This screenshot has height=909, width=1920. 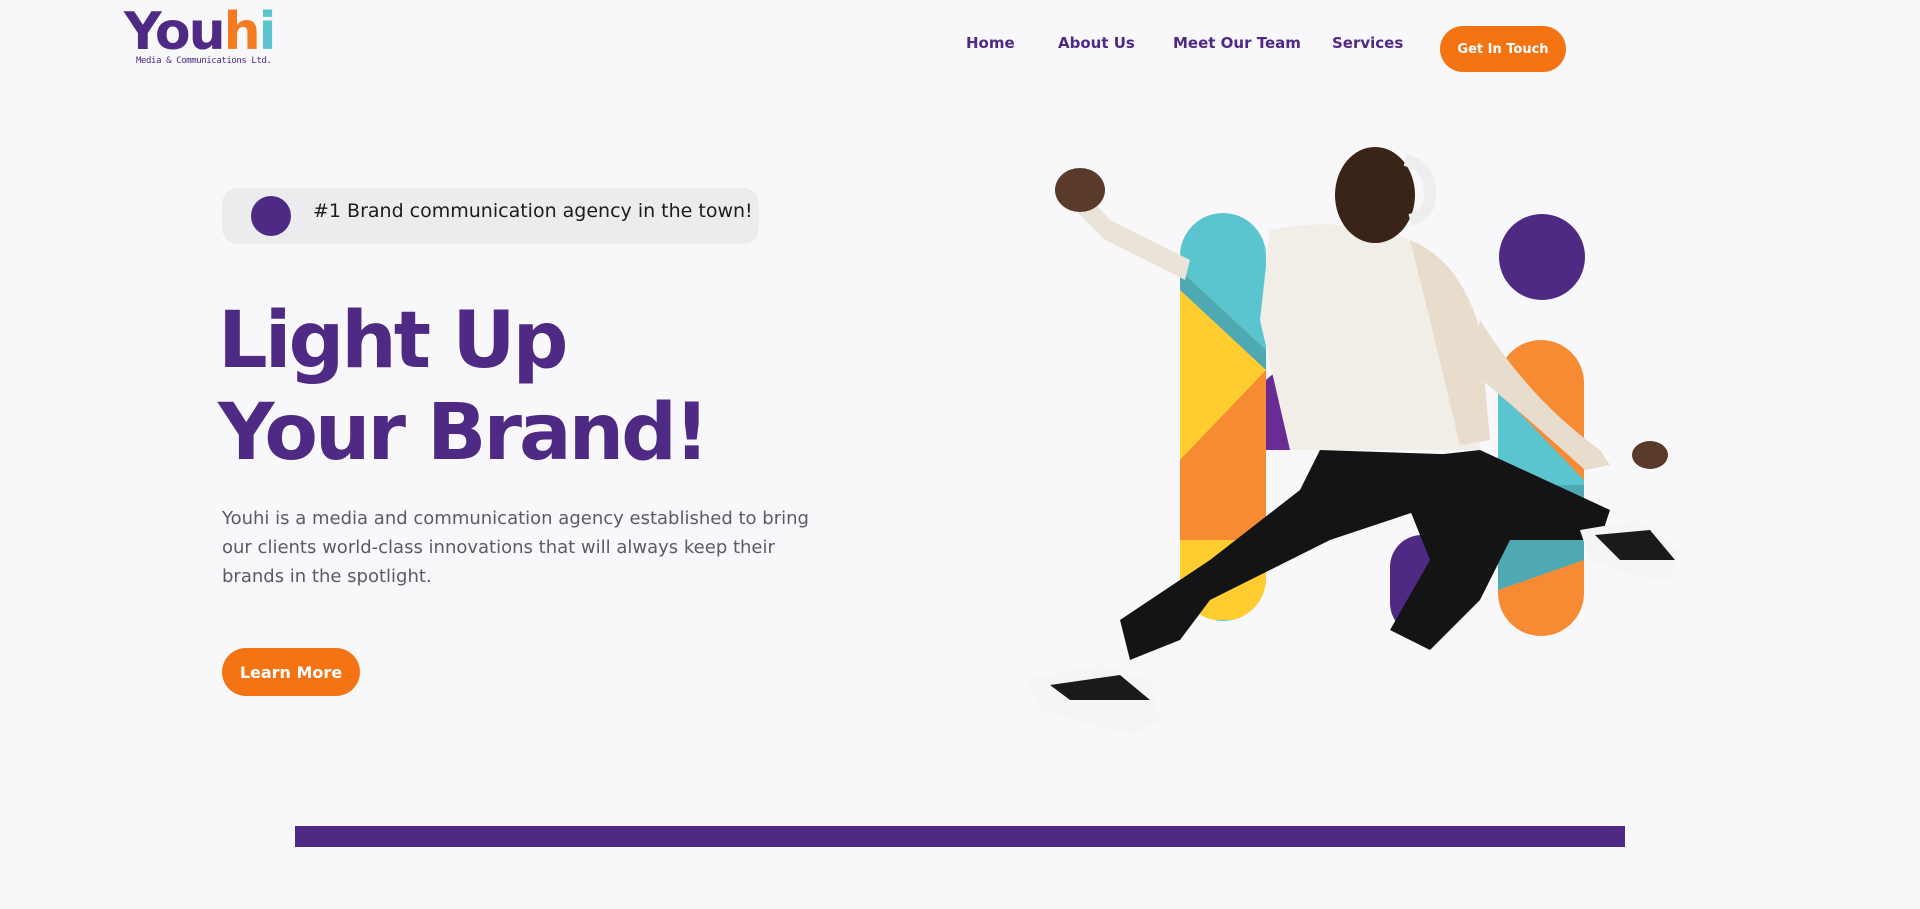 What do you see at coordinates (200, 32) in the screenshot?
I see `logo-wordmark: Youhi` at bounding box center [200, 32].